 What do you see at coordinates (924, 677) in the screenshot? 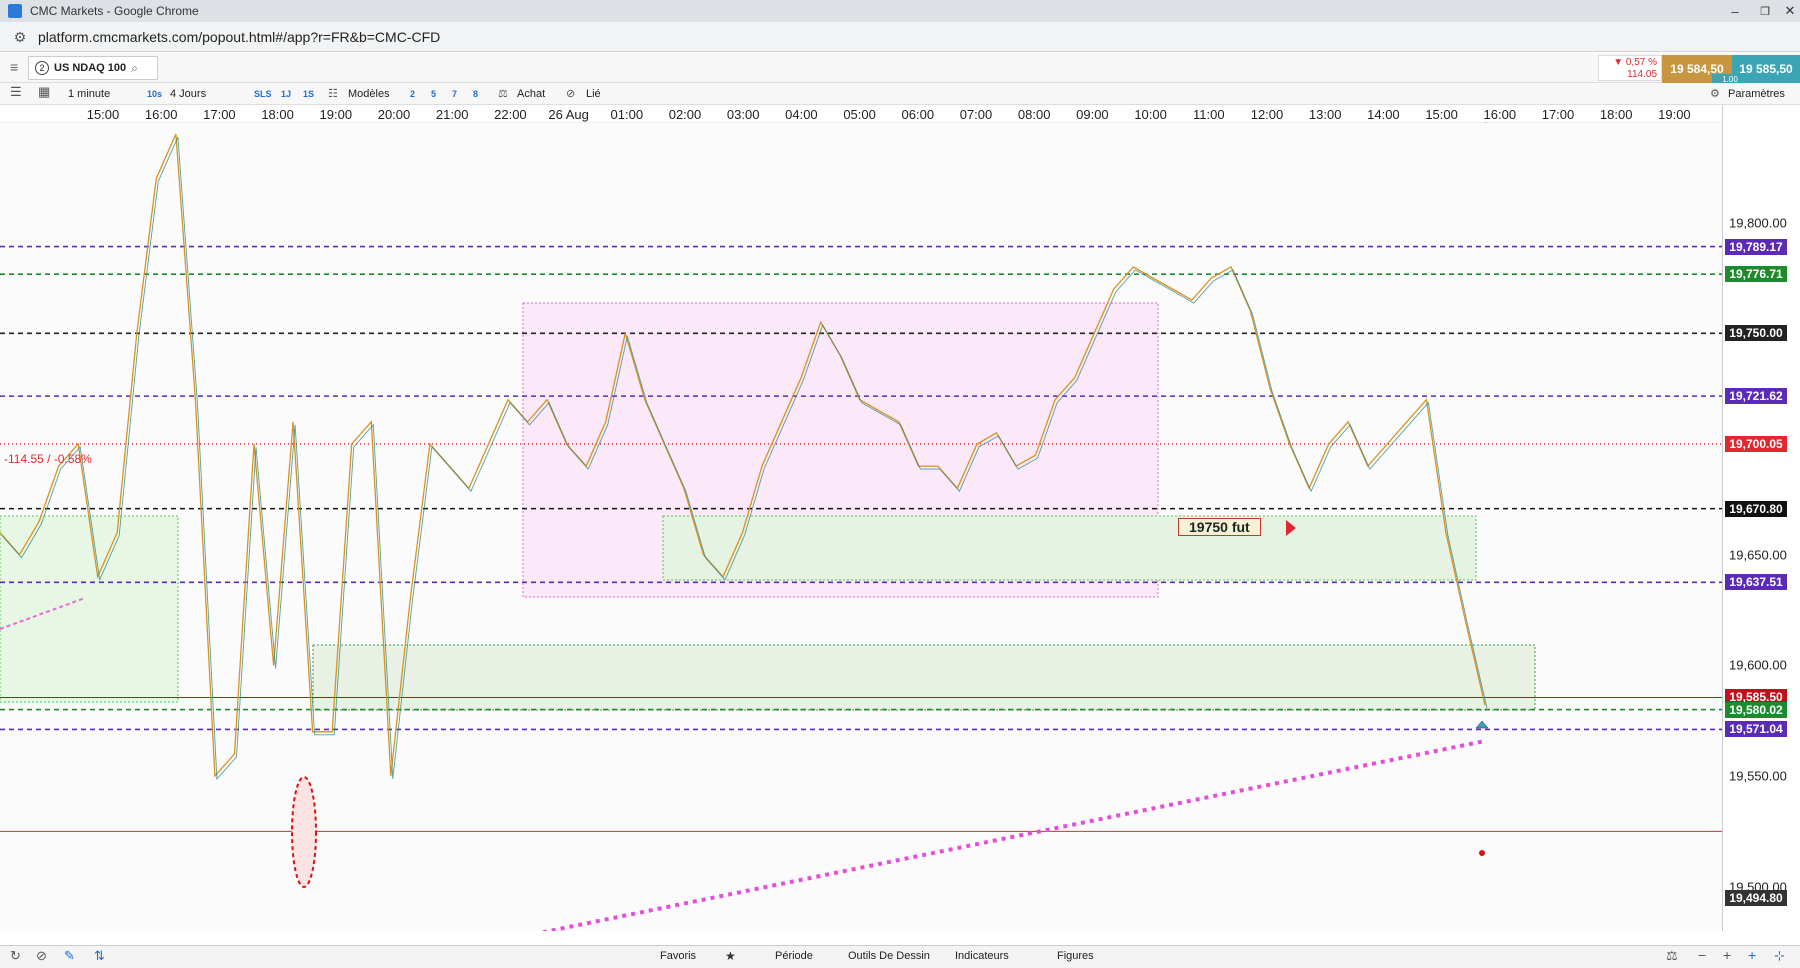
I see `green-zone-lower` at bounding box center [924, 677].